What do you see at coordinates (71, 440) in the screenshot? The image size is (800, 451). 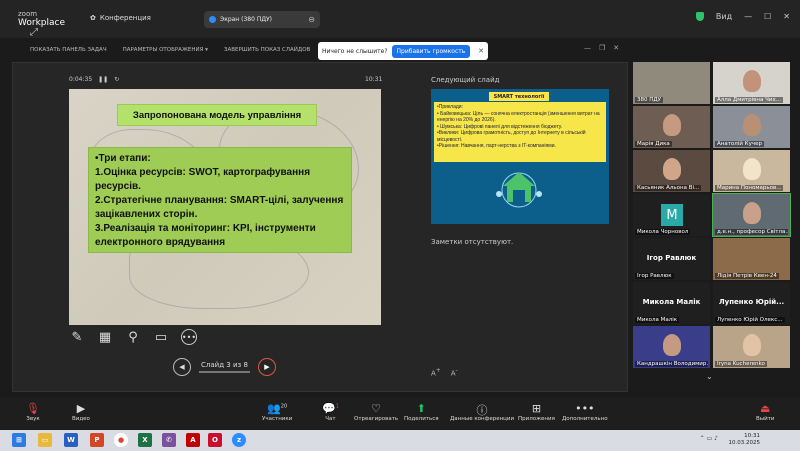 I see `word-icon: W` at bounding box center [71, 440].